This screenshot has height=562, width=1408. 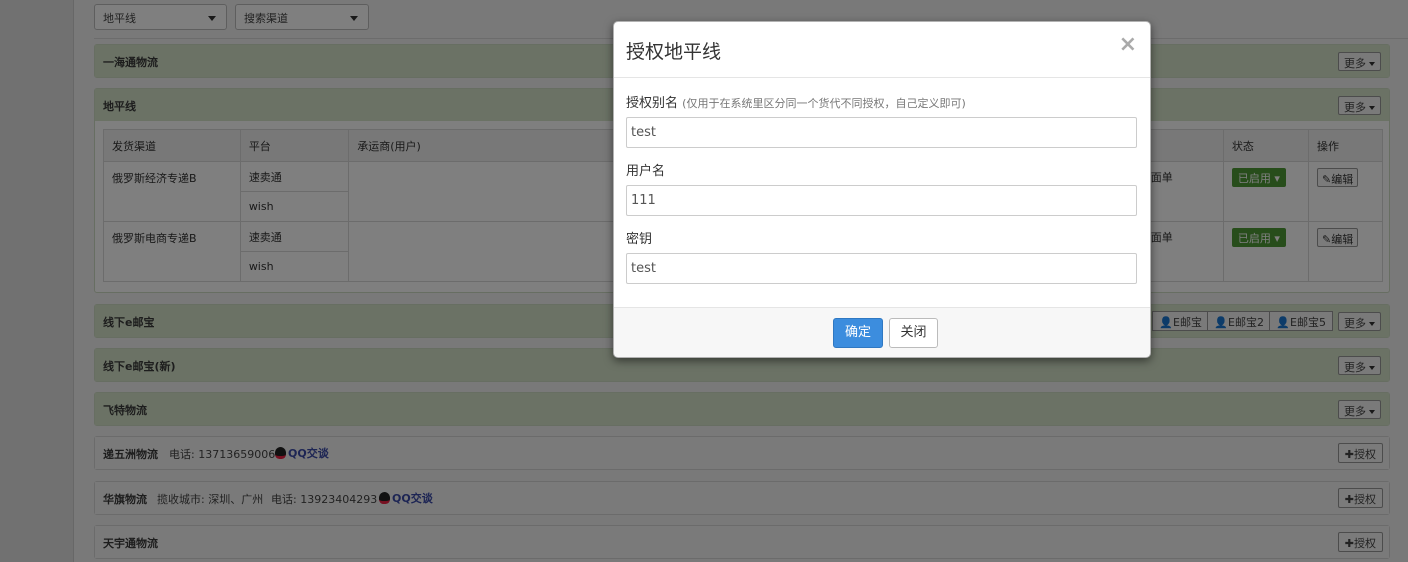 I want to click on modal-footer: 确定 关闭, so click(x=882, y=332).